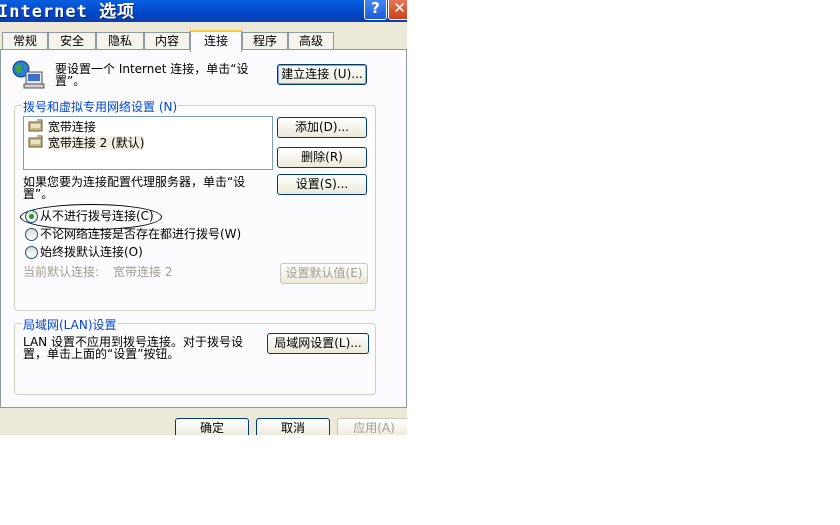 Image resolution: width=840 pixels, height=525 pixels. What do you see at coordinates (322, 157) in the screenshot?
I see `remove-connection-button: 删除(R)` at bounding box center [322, 157].